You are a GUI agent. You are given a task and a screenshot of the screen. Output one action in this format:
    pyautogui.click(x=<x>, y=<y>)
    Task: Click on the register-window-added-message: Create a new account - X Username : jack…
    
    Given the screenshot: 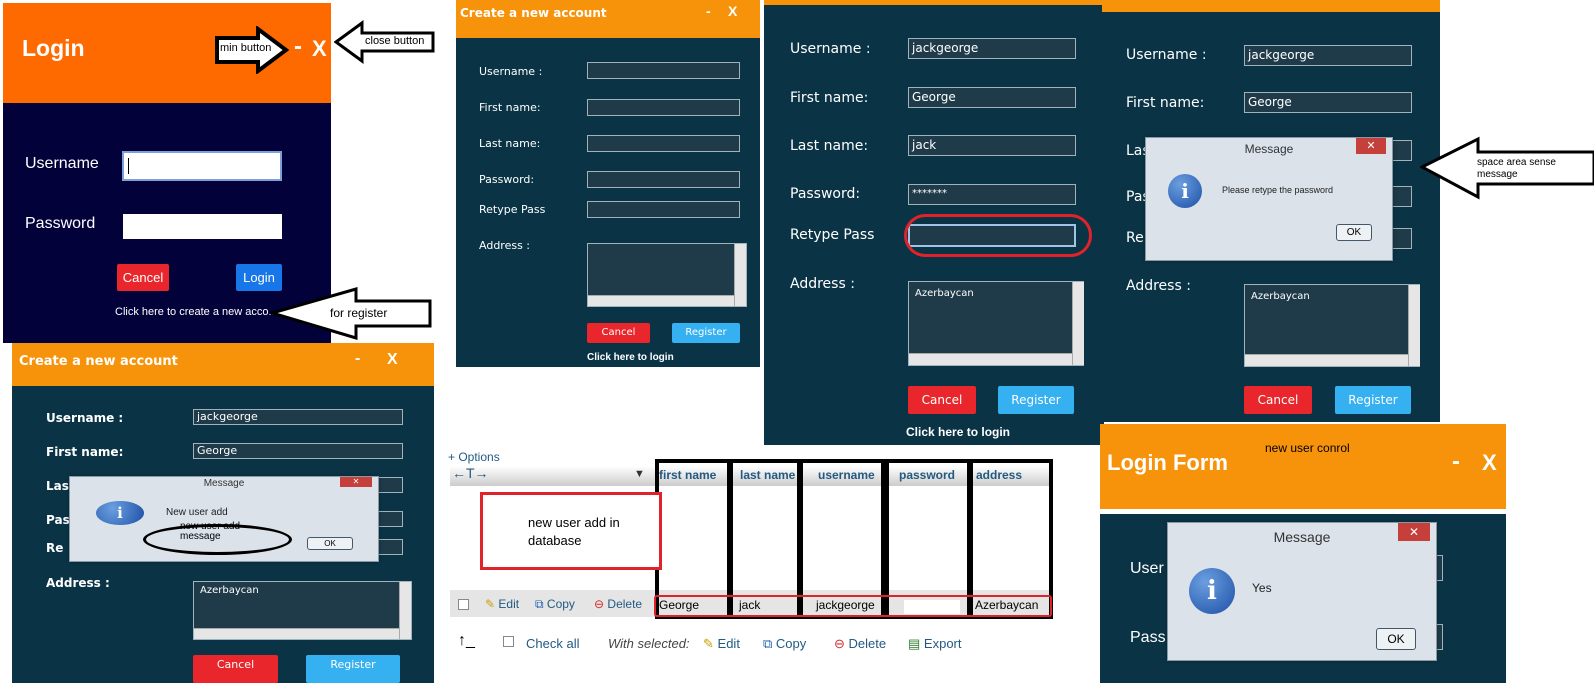 What is the action you would take?
    pyautogui.click(x=223, y=513)
    